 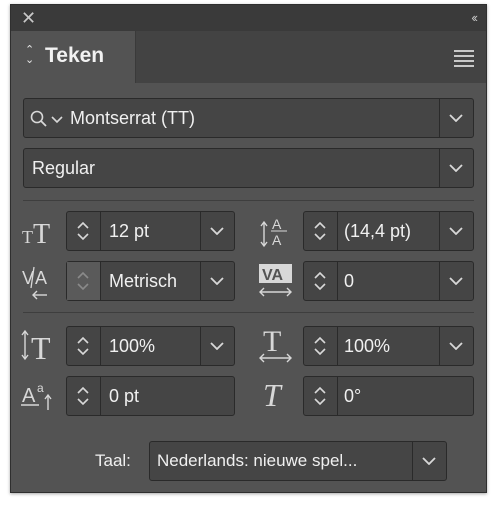 I want to click on font-family-dropdown, so click(x=456, y=118).